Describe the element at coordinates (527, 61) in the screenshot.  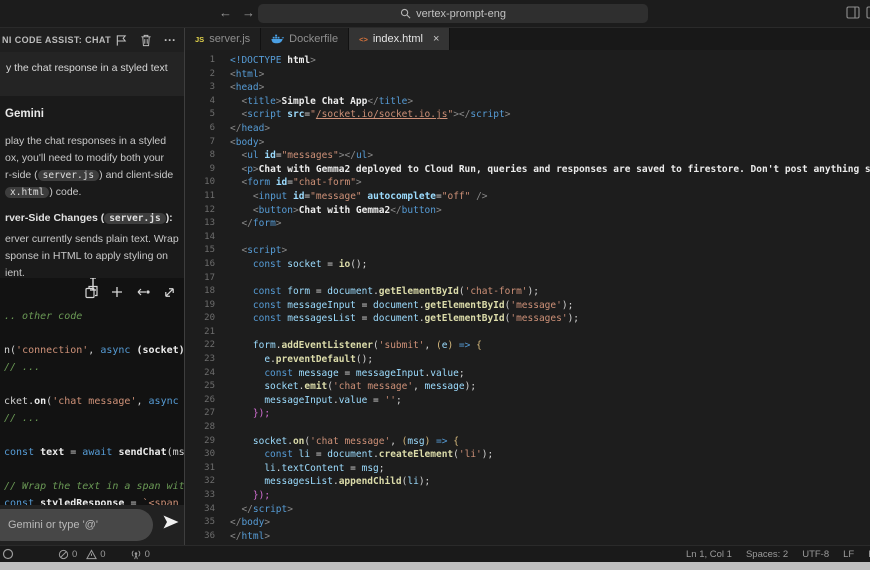
I see `code-line: 1 <!DOCTYPE html>` at that location.